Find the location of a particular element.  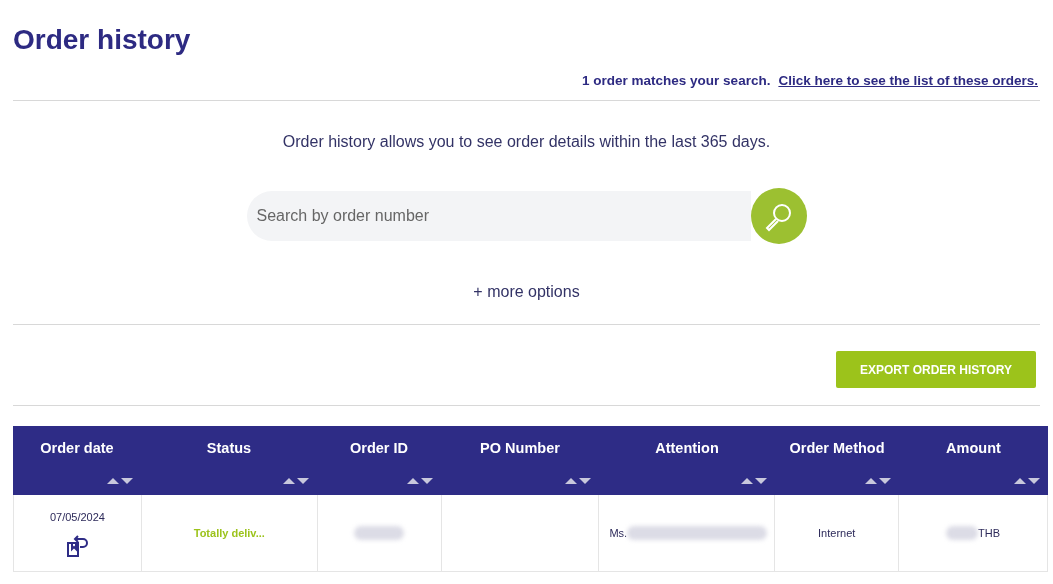

column-header: Status is located at coordinates (229, 449).